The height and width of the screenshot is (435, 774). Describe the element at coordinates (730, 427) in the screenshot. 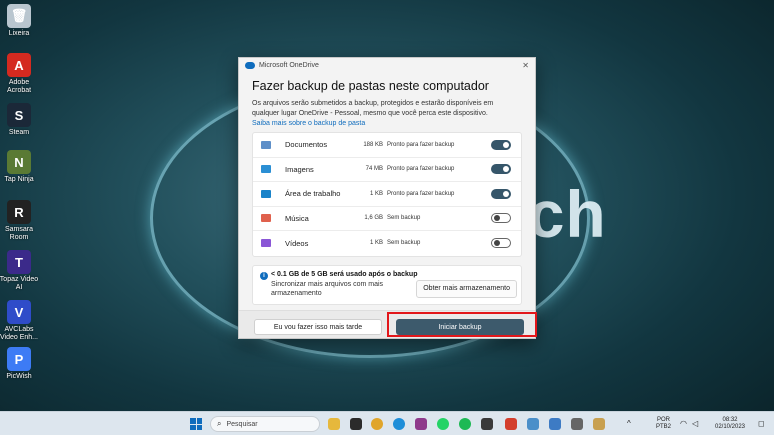

I see `clock-date: 02/10/2023` at that location.